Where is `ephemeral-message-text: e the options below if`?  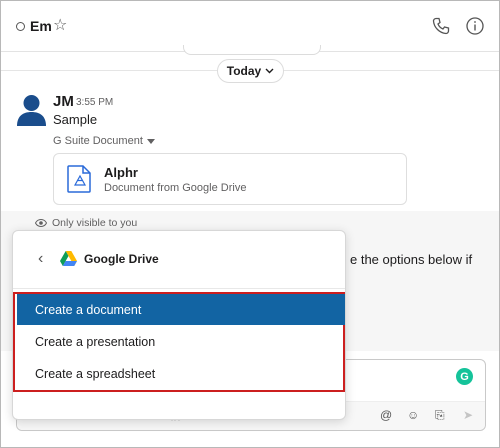
ephemeral-message-text: e the options below if is located at coordinates (411, 259).